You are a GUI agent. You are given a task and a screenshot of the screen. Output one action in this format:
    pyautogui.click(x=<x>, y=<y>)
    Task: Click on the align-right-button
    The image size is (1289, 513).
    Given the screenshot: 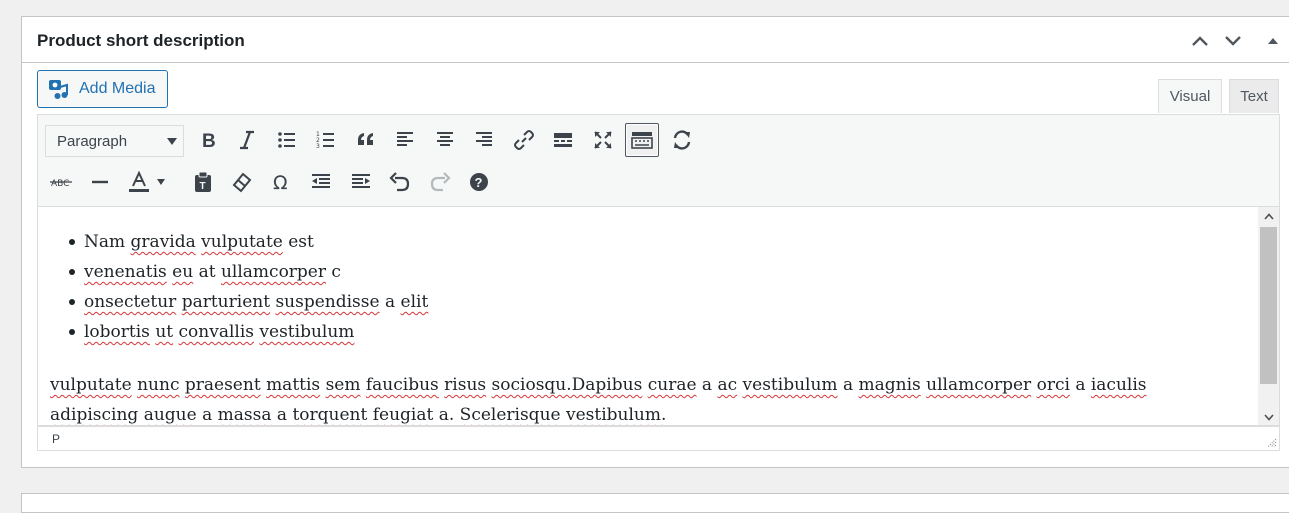 What is the action you would take?
    pyautogui.click(x=484, y=140)
    